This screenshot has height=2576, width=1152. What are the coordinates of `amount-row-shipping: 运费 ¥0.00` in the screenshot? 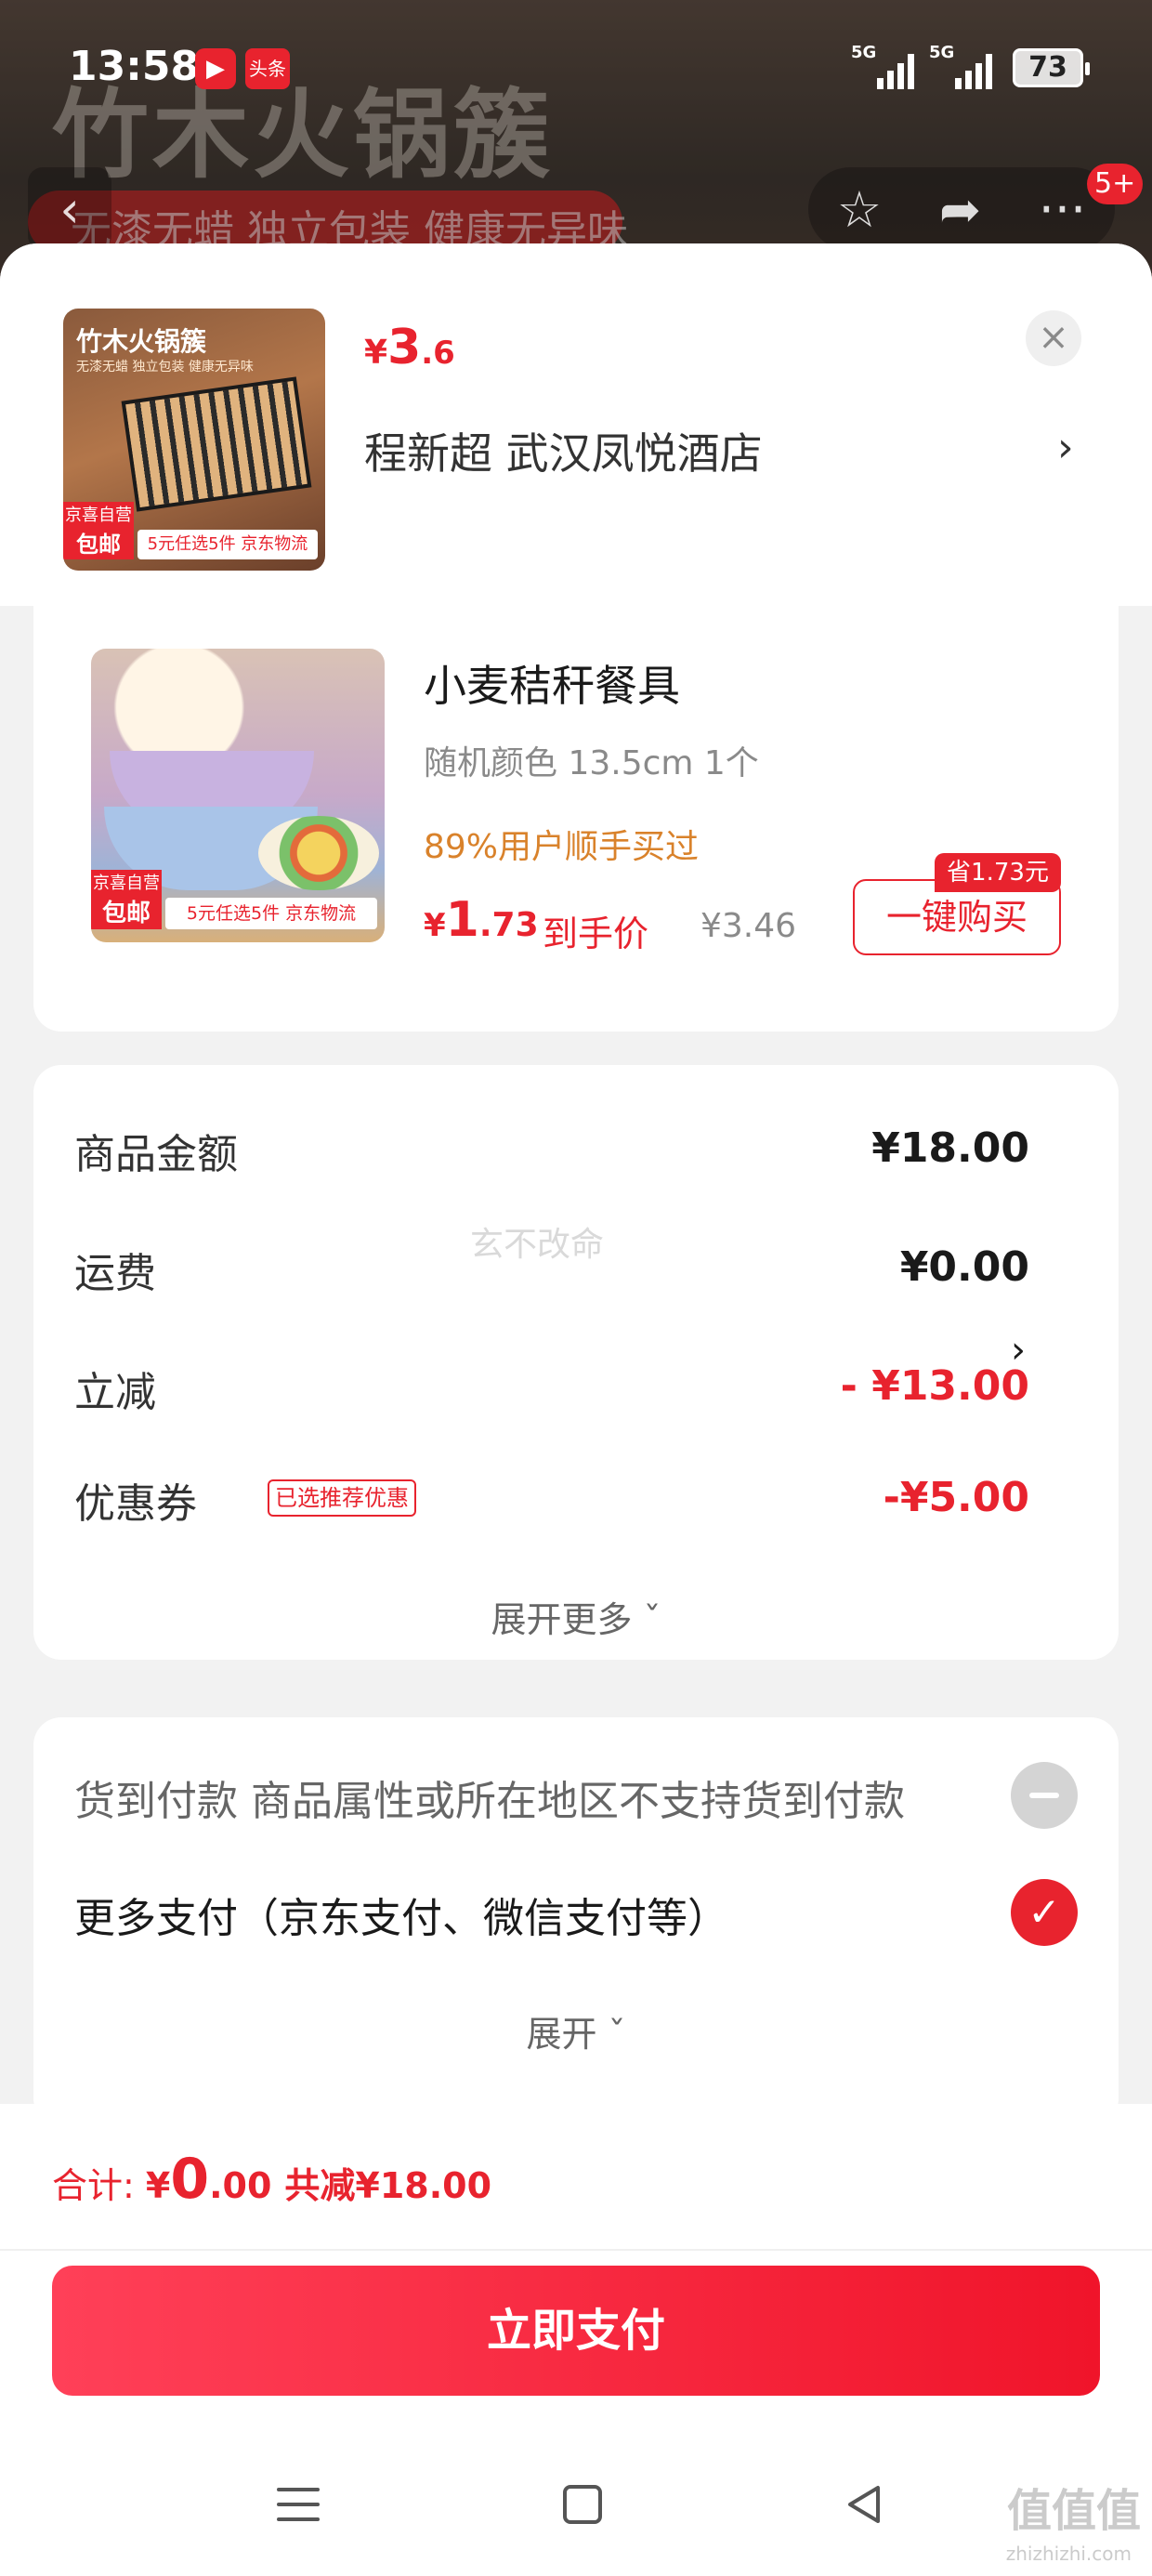 It's located at (551, 1268).